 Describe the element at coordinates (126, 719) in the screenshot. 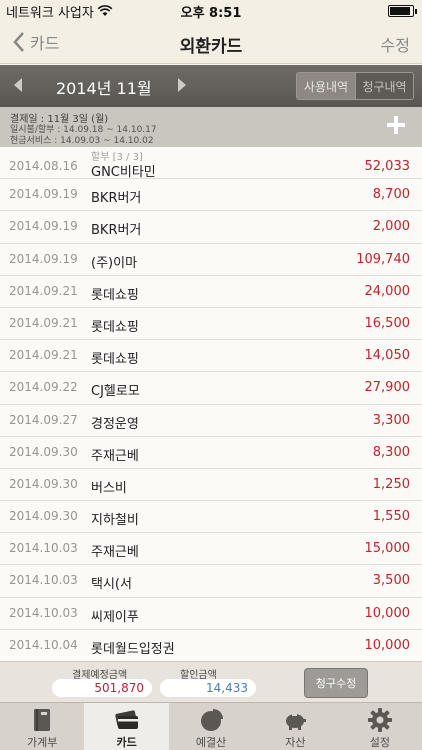

I see `card-icon` at that location.